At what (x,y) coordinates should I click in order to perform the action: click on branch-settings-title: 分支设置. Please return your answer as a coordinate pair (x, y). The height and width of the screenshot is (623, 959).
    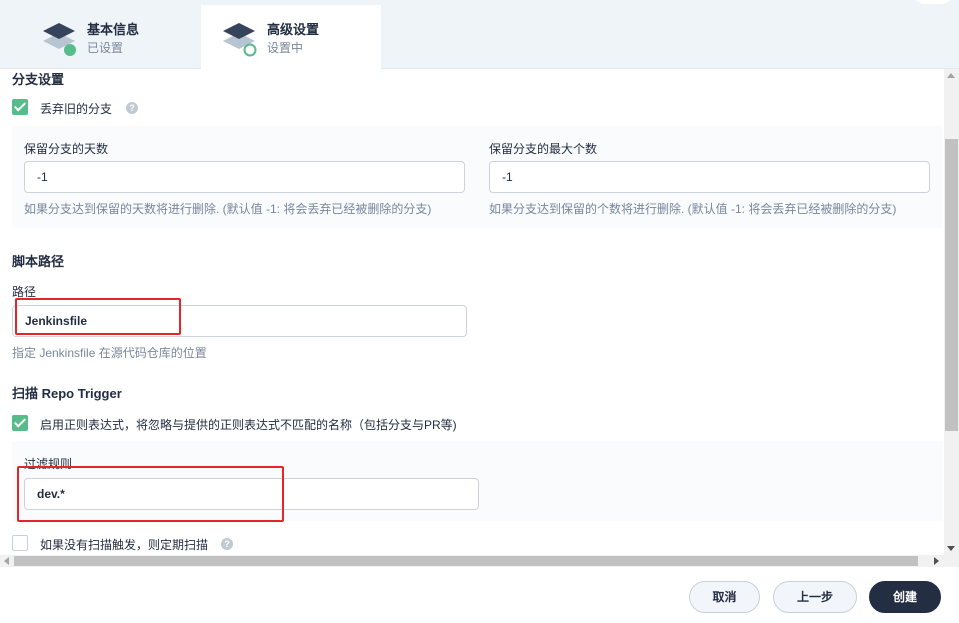
    Looking at the image, I should click on (38, 79).